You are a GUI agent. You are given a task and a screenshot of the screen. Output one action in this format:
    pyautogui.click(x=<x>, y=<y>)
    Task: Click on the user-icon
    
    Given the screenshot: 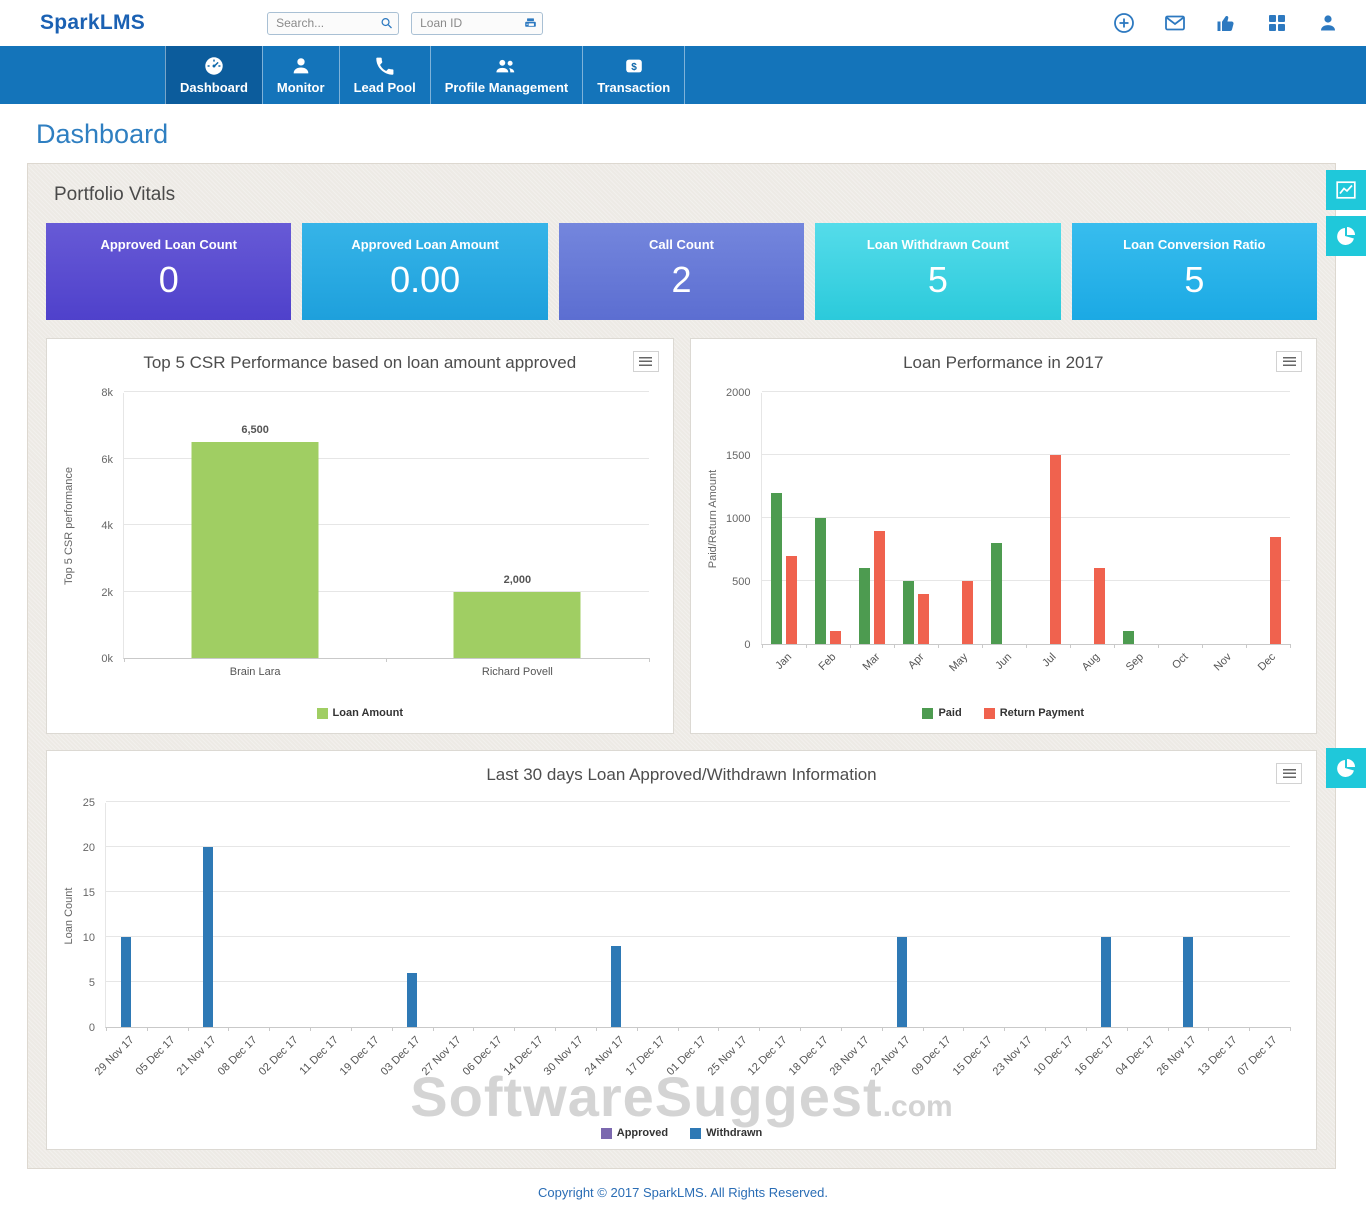 What is the action you would take?
    pyautogui.click(x=1328, y=23)
    